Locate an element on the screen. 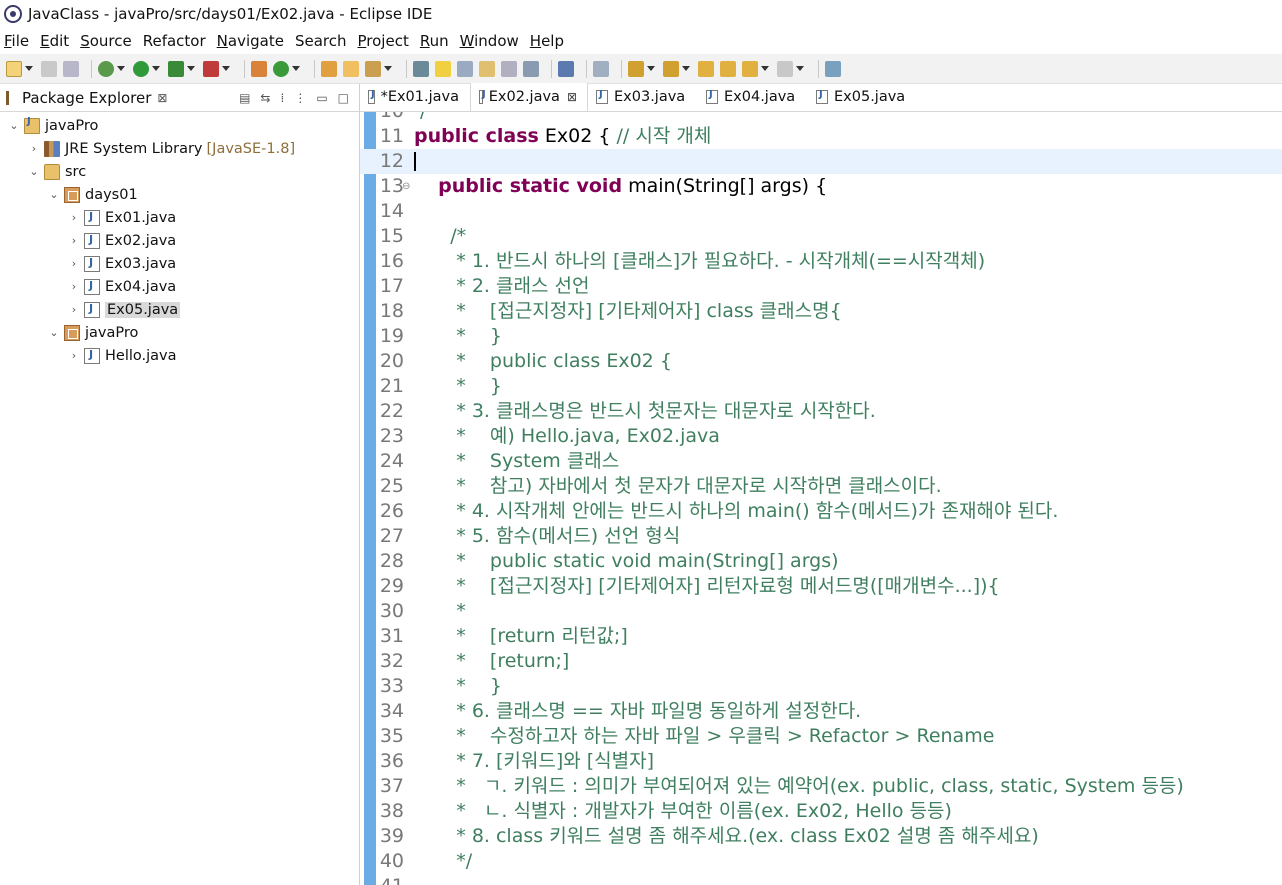 The height and width of the screenshot is (885, 1282). comment: * 5. 함수(메서드) 선언 형식 is located at coordinates (547, 536).